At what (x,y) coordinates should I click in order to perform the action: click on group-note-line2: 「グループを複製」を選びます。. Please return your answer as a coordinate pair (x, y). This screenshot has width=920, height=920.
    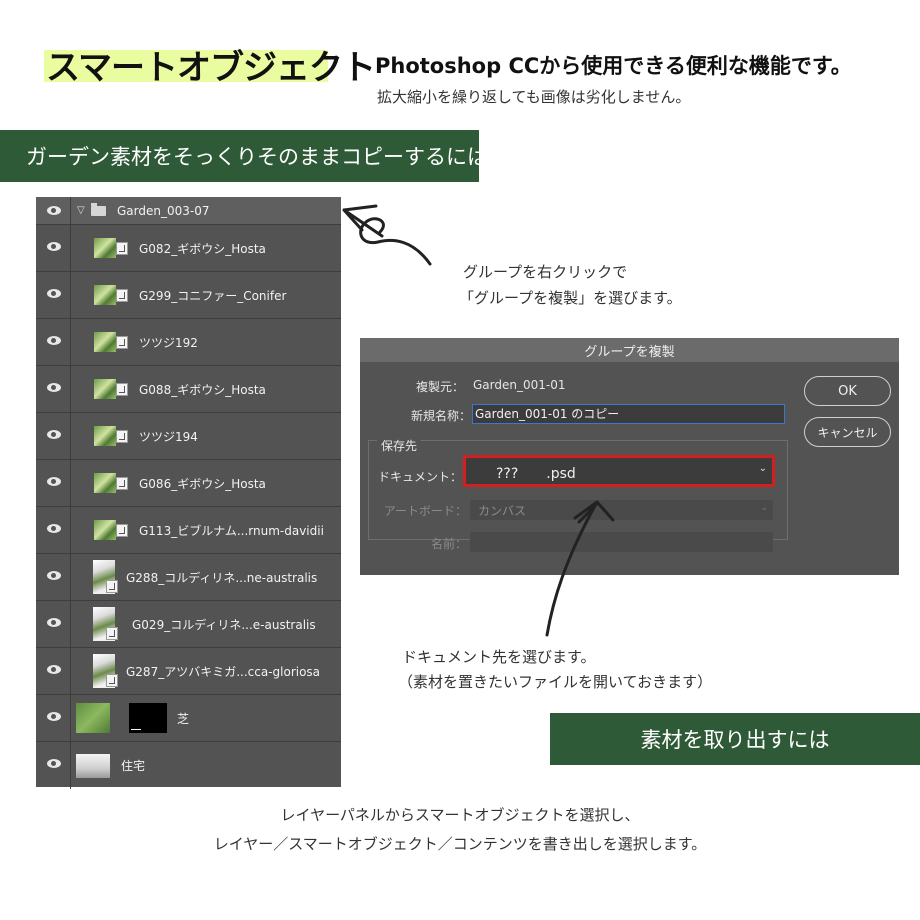
    Looking at the image, I should click on (570, 298).